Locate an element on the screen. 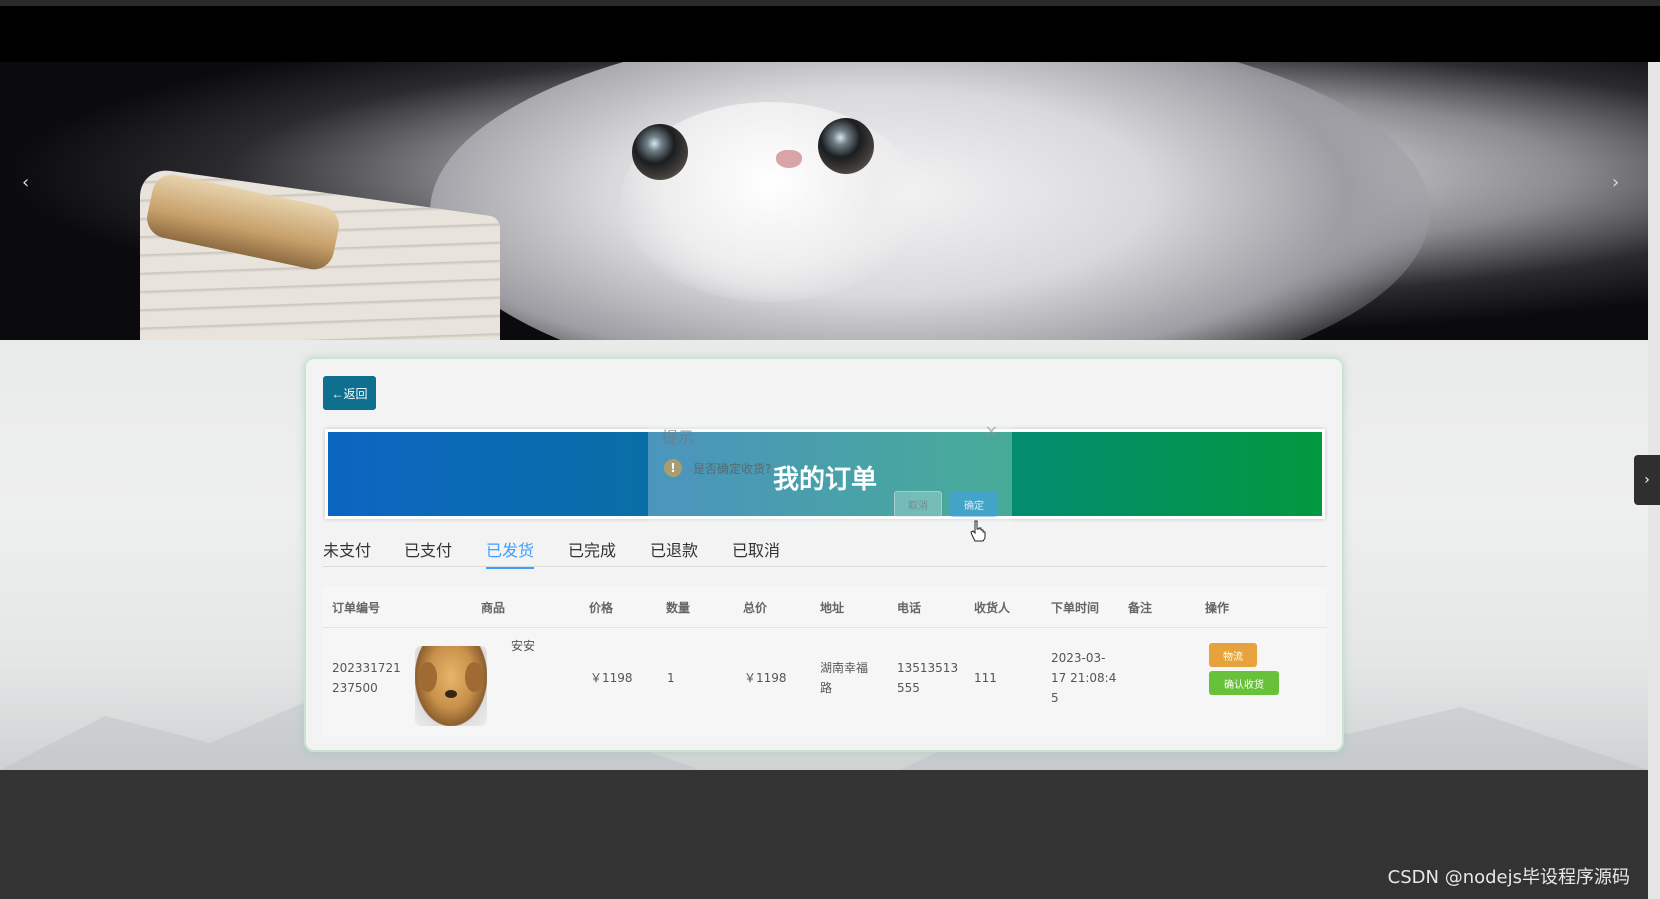  column-header: 收货人 is located at coordinates (992, 608).